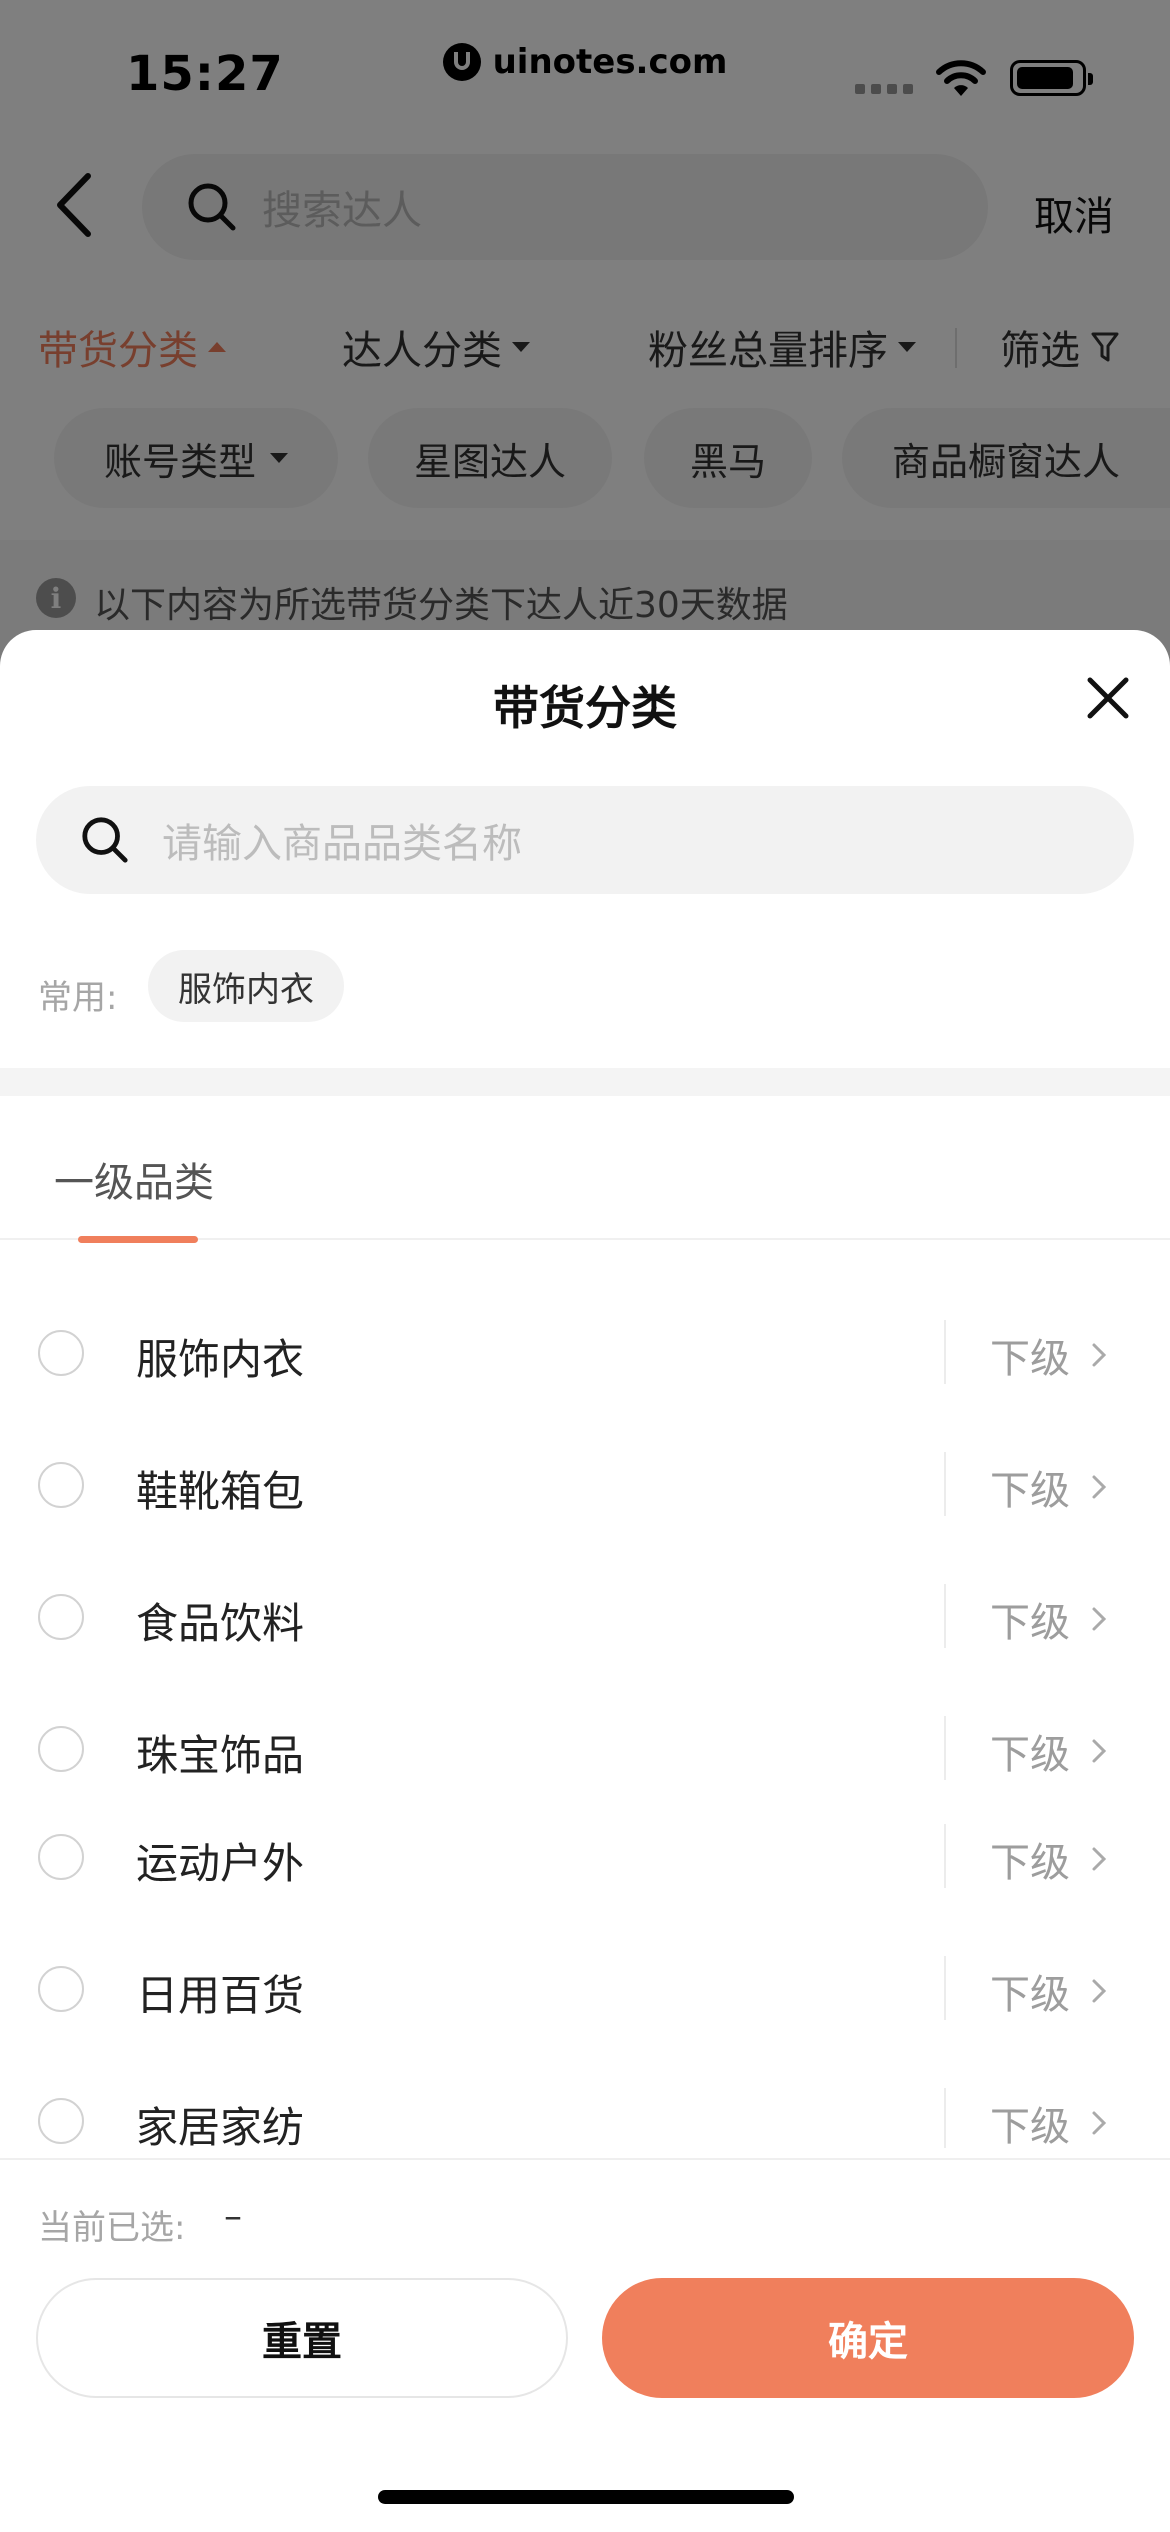 This screenshot has width=1170, height=2532. I want to click on selected-value: –, so click(233, 2216).